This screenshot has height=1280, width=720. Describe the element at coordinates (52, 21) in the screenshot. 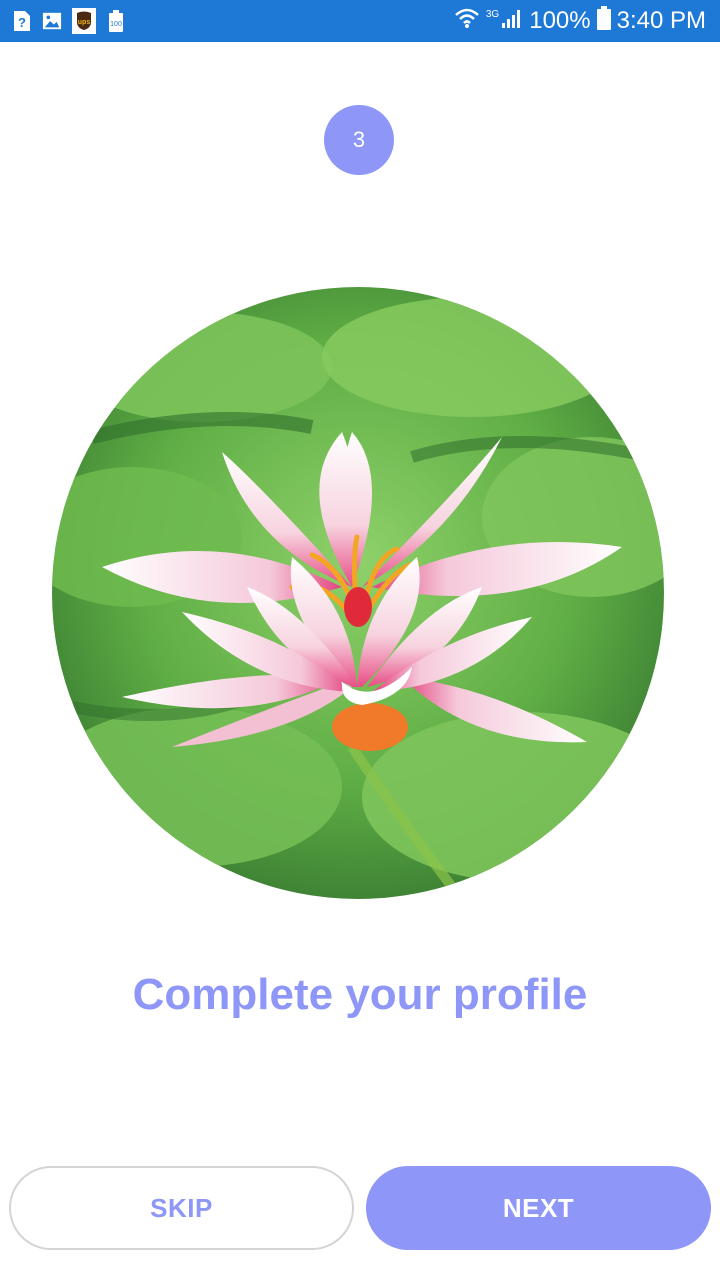

I see `image-icon` at that location.